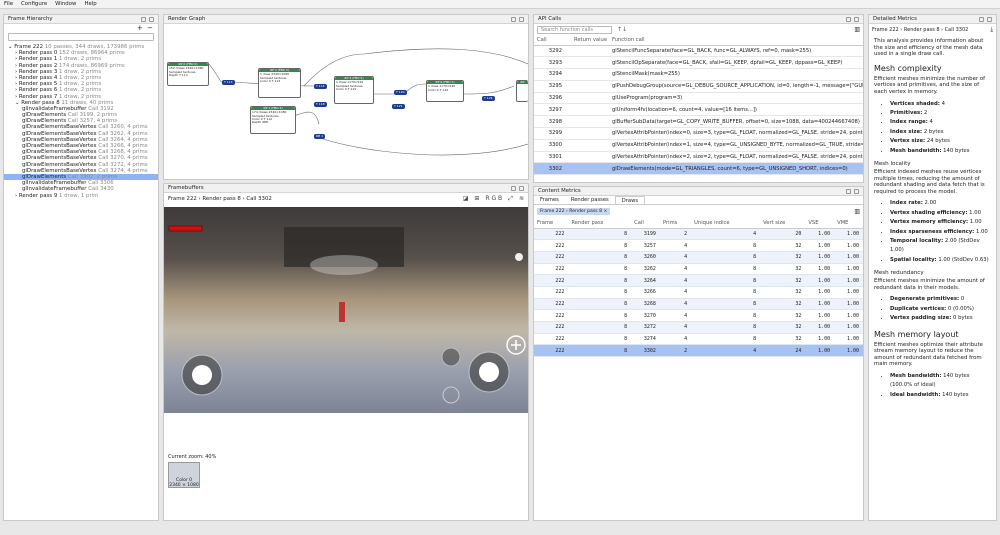 The width and height of the screenshot is (1000, 535). What do you see at coordinates (698, 339) in the screenshot?
I see `metrics-row: 222 8 3274 4 8 32 1.00 1.00` at bounding box center [698, 339].